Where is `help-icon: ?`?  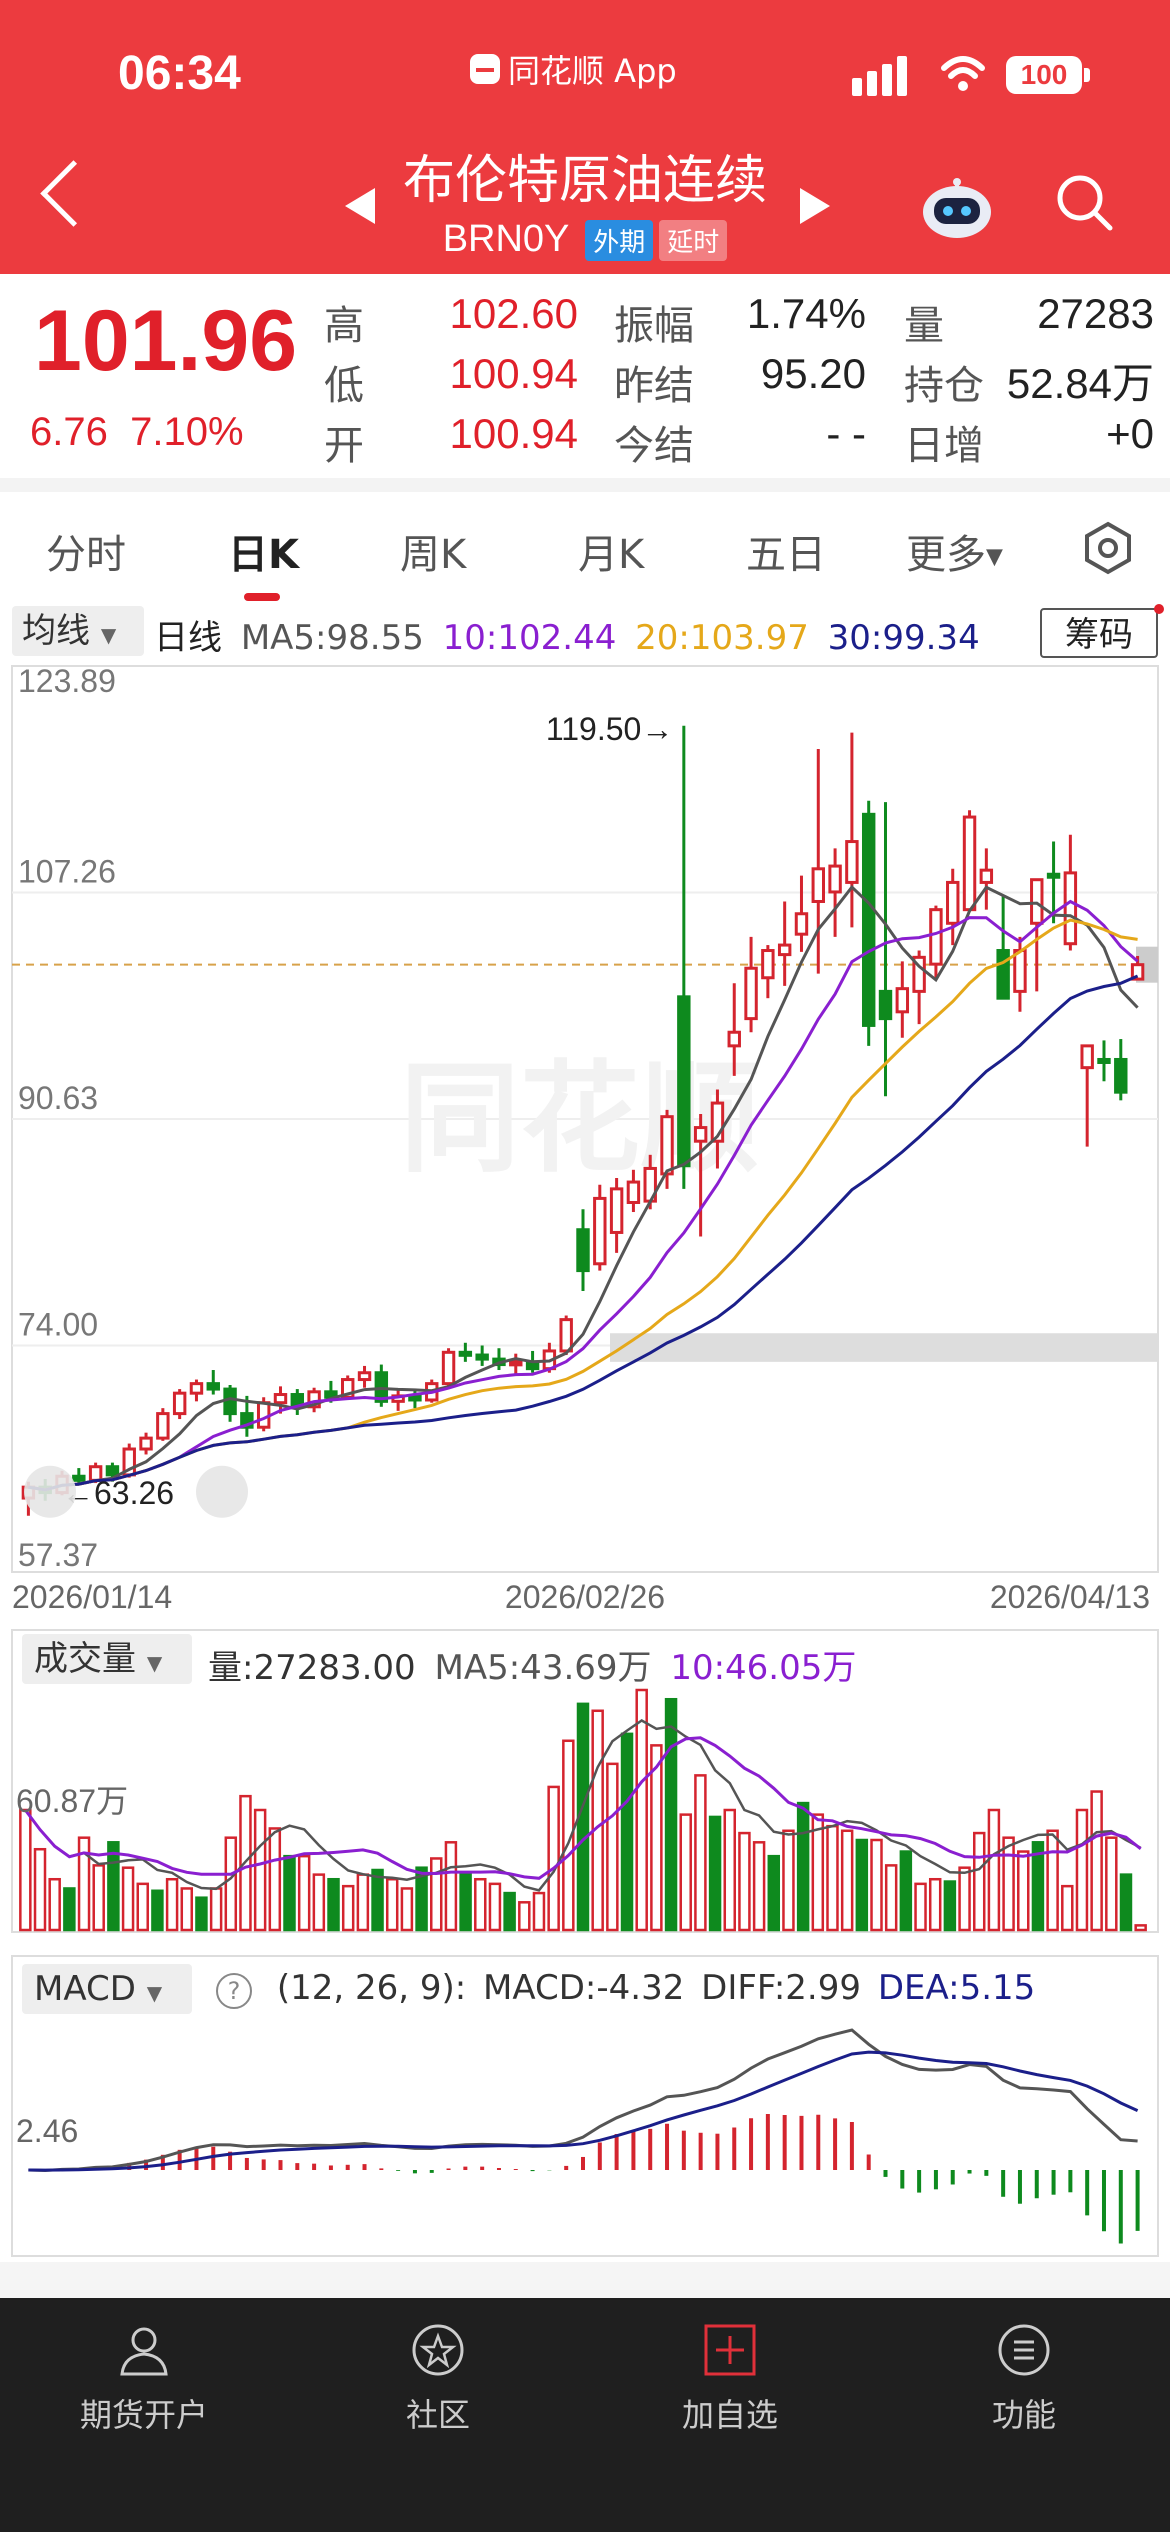
help-icon: ? is located at coordinates (234, 1991).